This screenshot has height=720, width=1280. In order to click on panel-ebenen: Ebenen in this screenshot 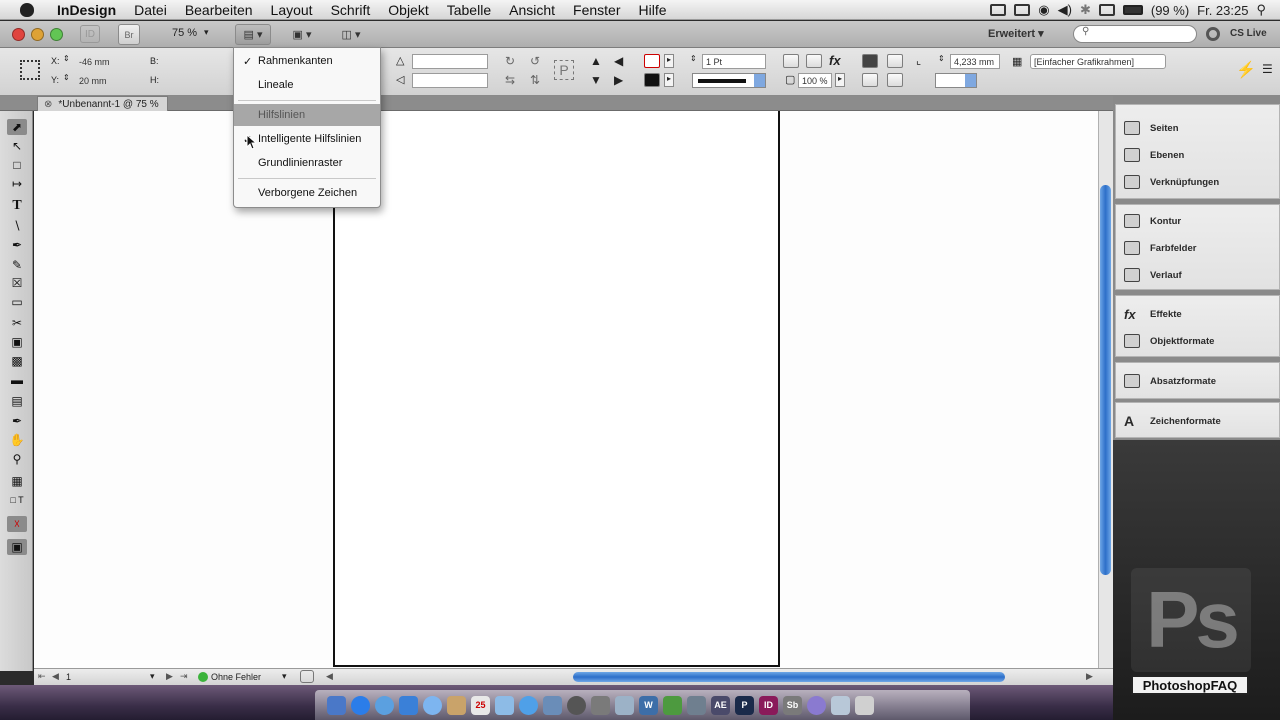, I will do `click(1154, 155)`.